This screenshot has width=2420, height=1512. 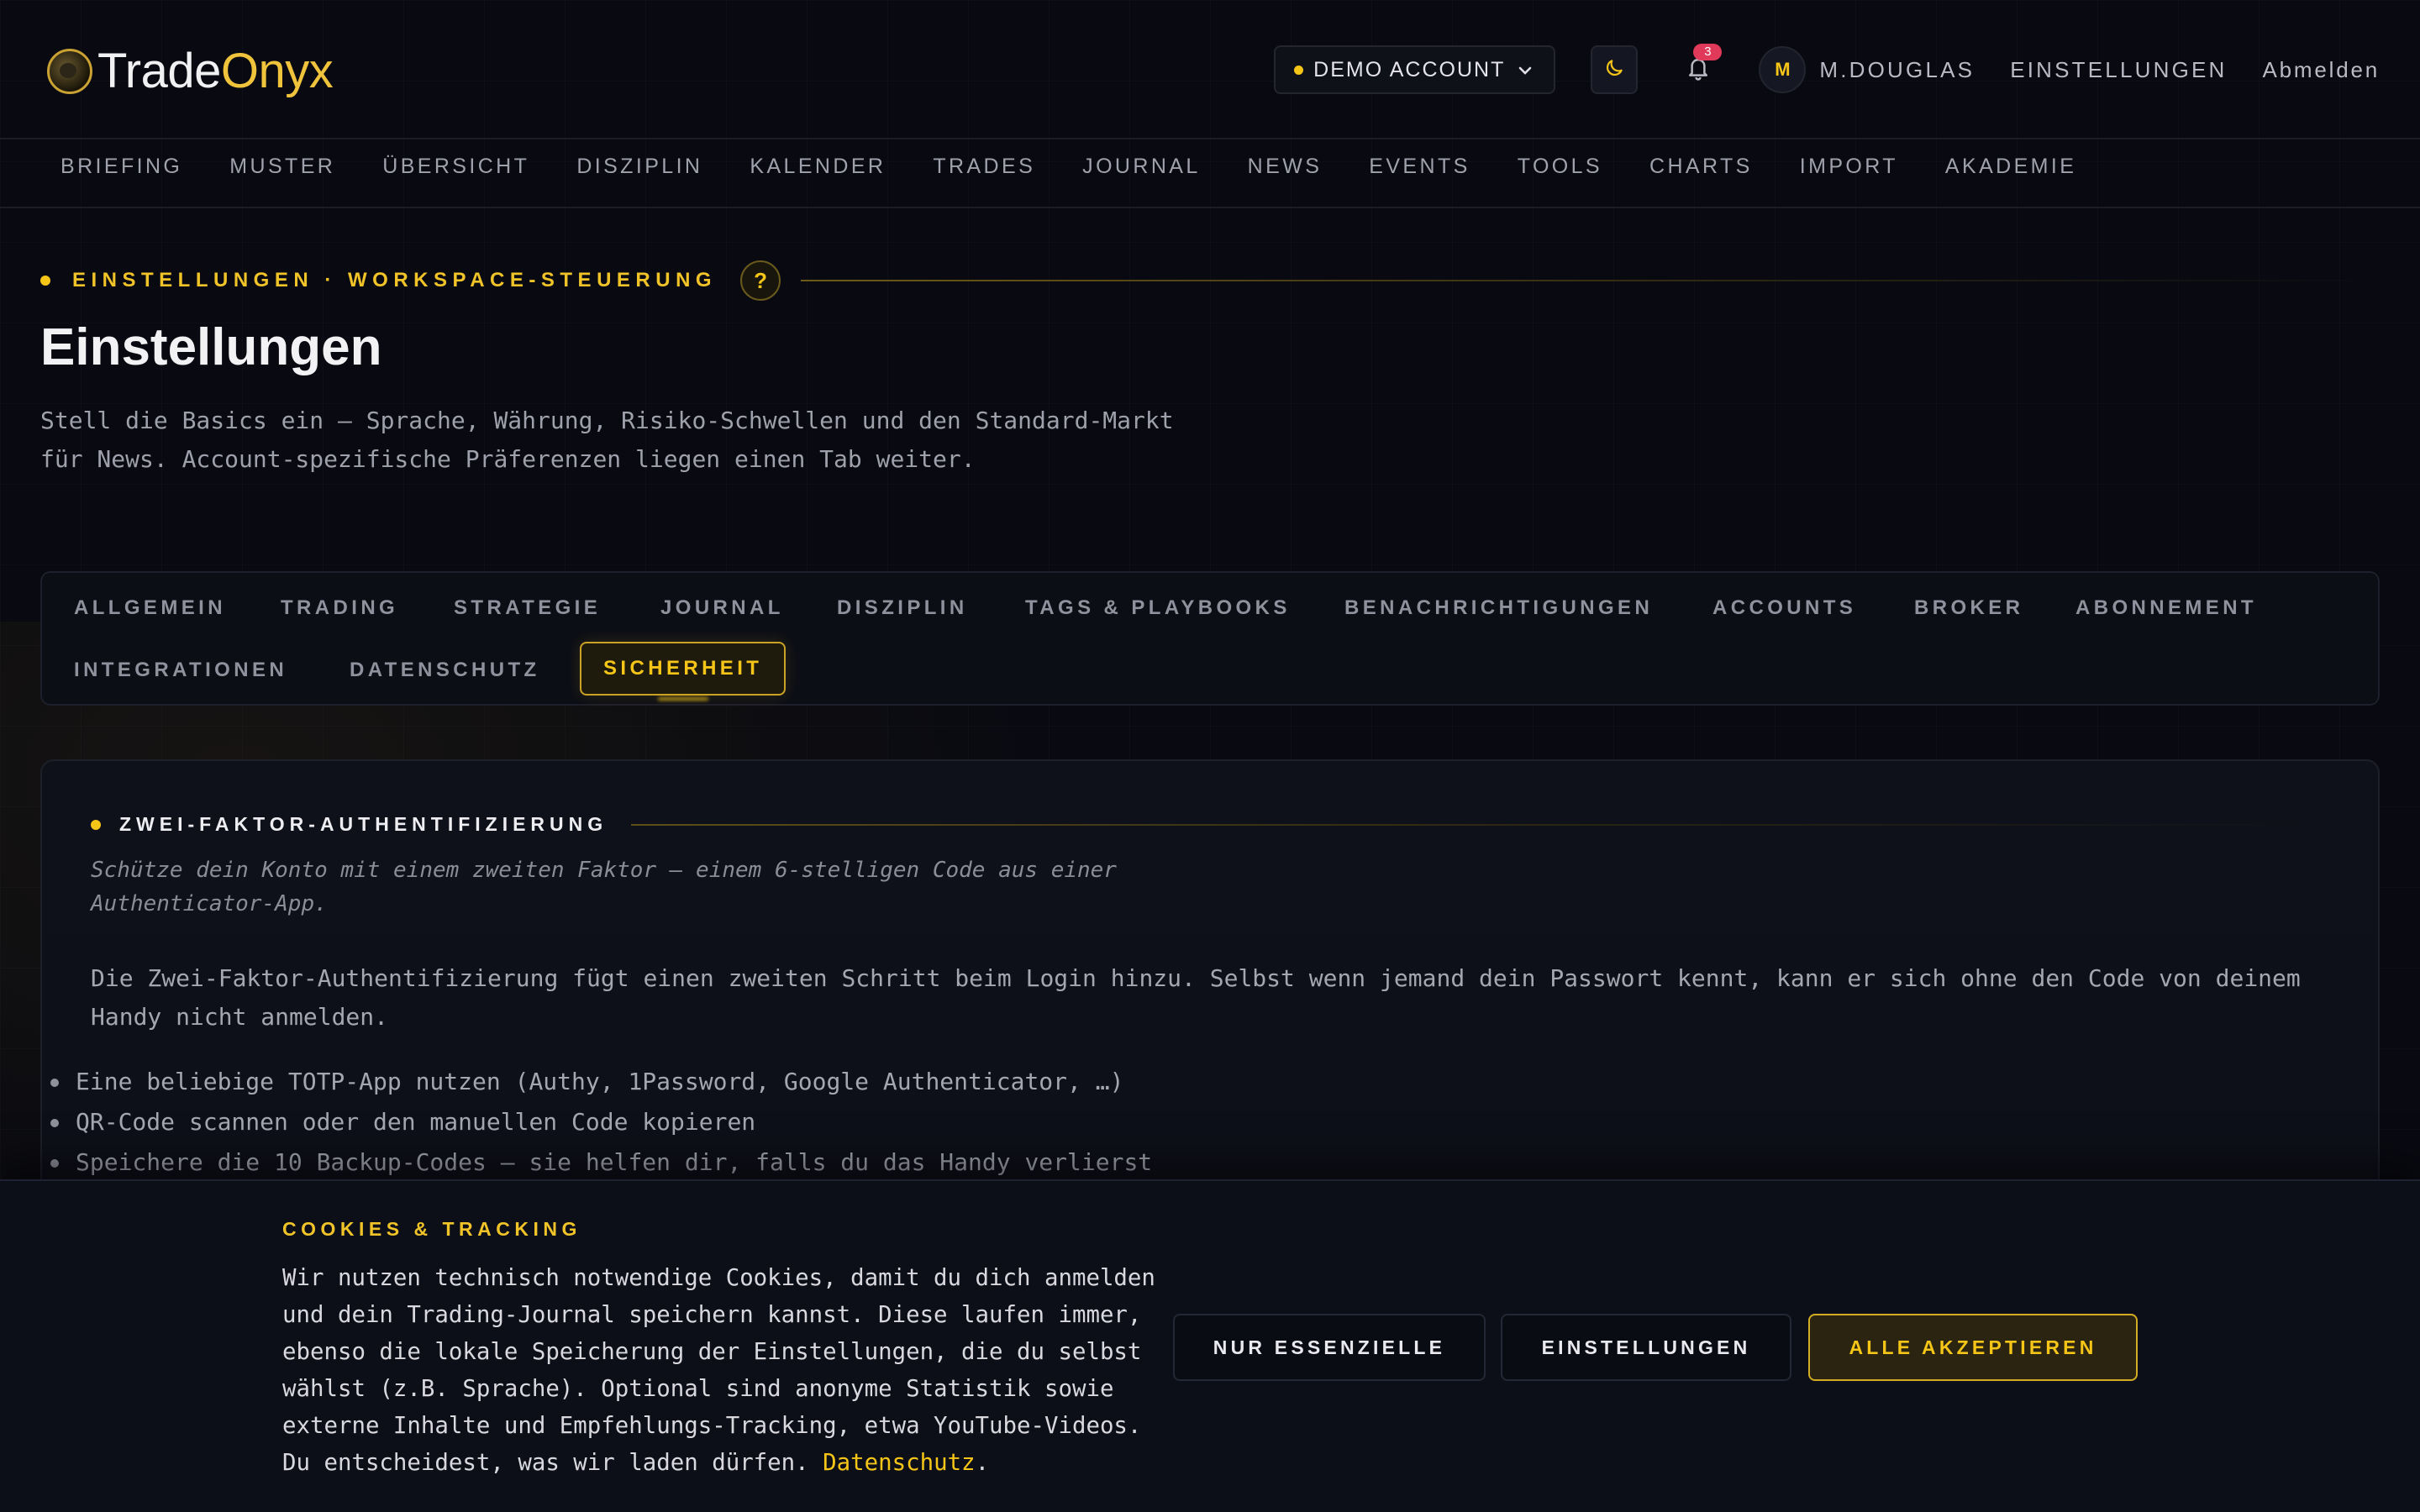 I want to click on two-factor-title: ZWEI-FAKTOR-AUTHENTIFIZIERUNG, so click(x=363, y=824).